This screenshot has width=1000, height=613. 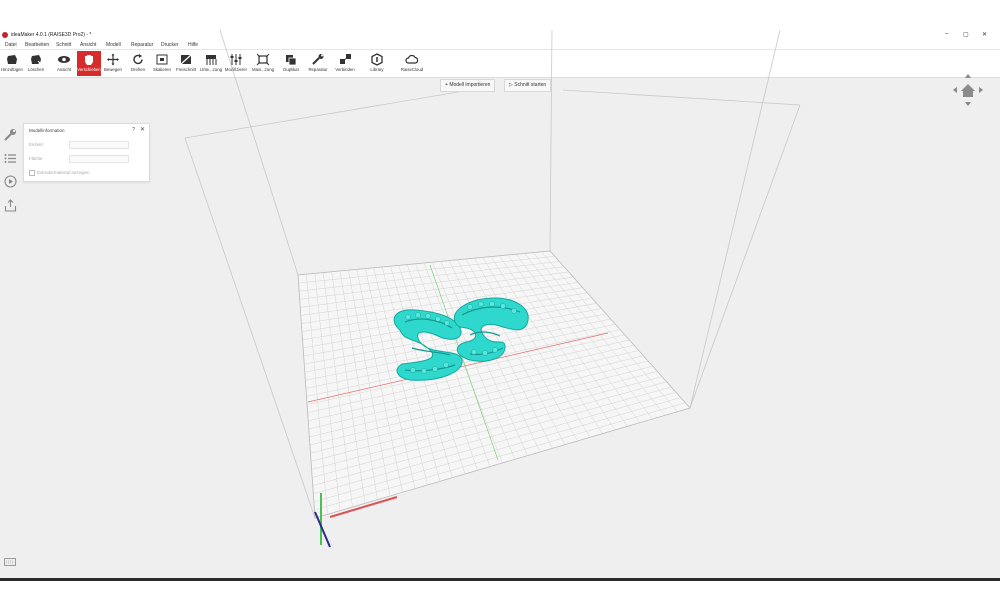 I want to click on export-icon, so click(x=10, y=205).